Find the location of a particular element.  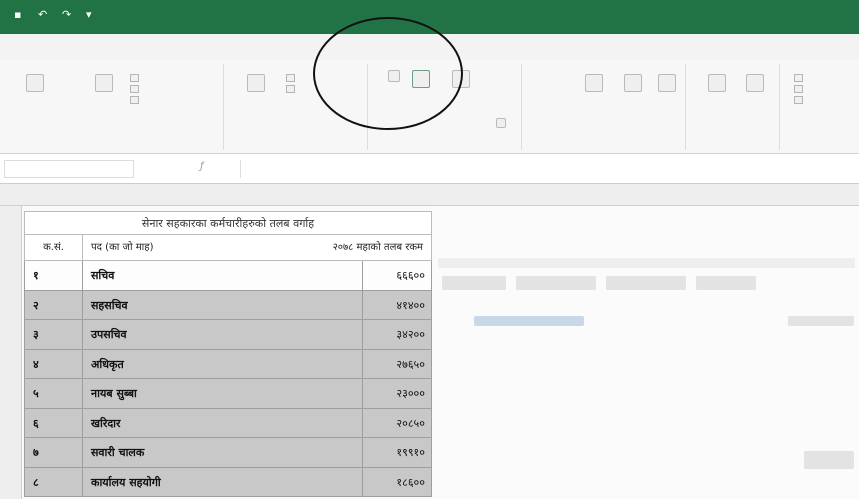

header-serial: क.सं. is located at coordinates (54, 247).